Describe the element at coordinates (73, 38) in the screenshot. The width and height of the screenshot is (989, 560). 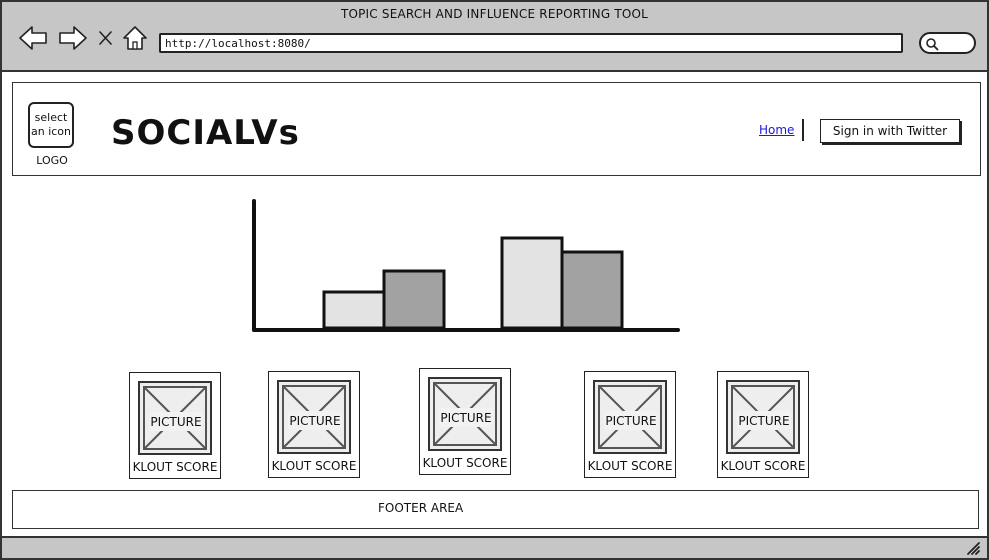
I see `forward-arrow-icon` at that location.